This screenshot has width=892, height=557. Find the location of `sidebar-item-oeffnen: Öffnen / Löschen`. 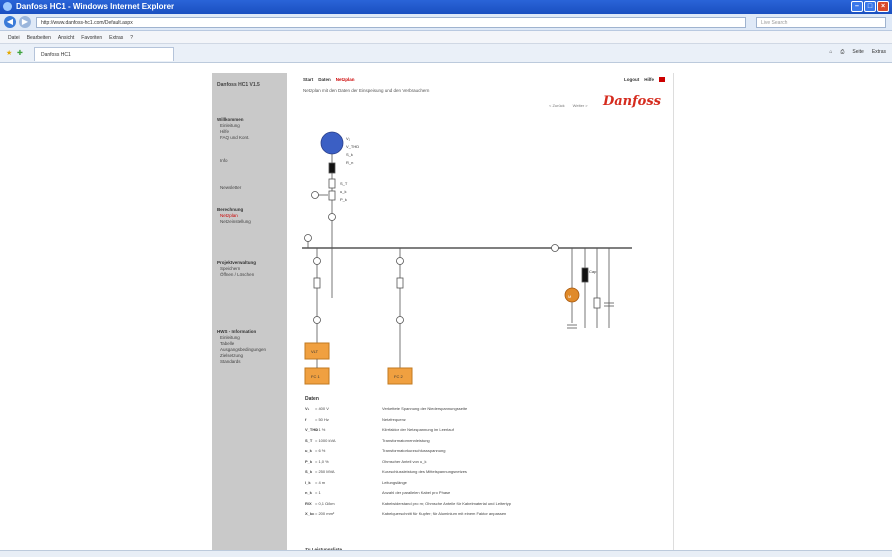

sidebar-item-oeffnen: Öffnen / Löschen is located at coordinates (236, 275).